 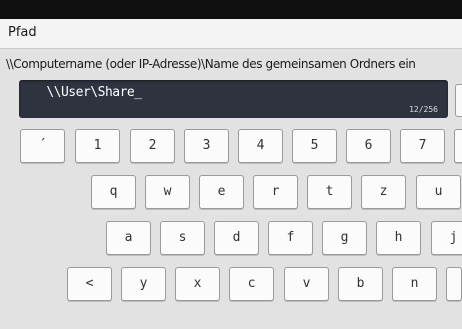 I want to click on window-title: Pfad, so click(x=22, y=32).